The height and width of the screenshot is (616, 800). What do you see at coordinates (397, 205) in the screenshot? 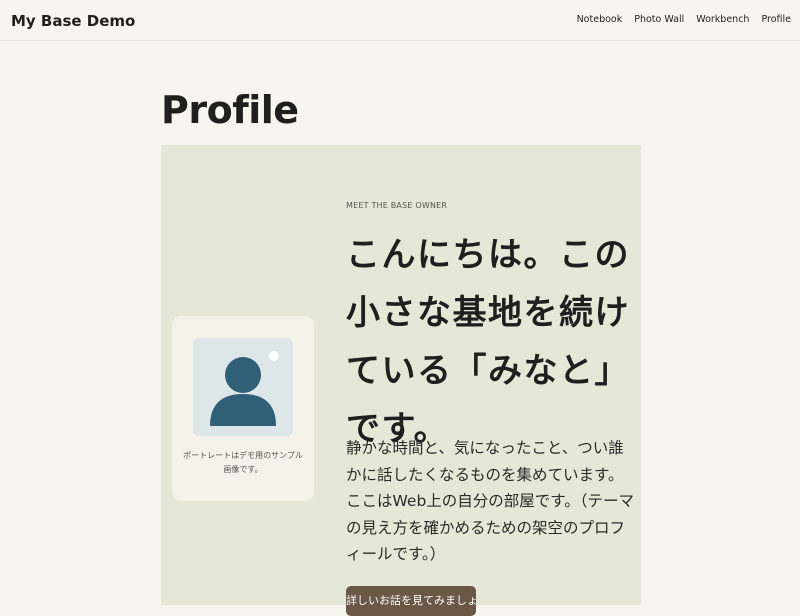
I see `eyebrow-label: MEET THE BASE OWNER` at bounding box center [397, 205].